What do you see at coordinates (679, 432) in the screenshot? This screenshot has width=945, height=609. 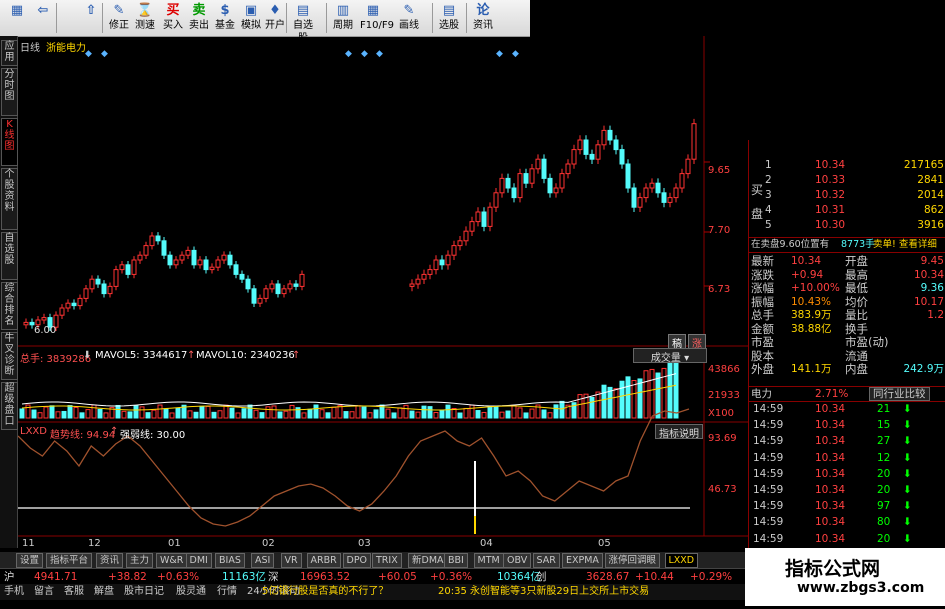 I see `indicator-help-button: 指标说明` at bounding box center [679, 432].